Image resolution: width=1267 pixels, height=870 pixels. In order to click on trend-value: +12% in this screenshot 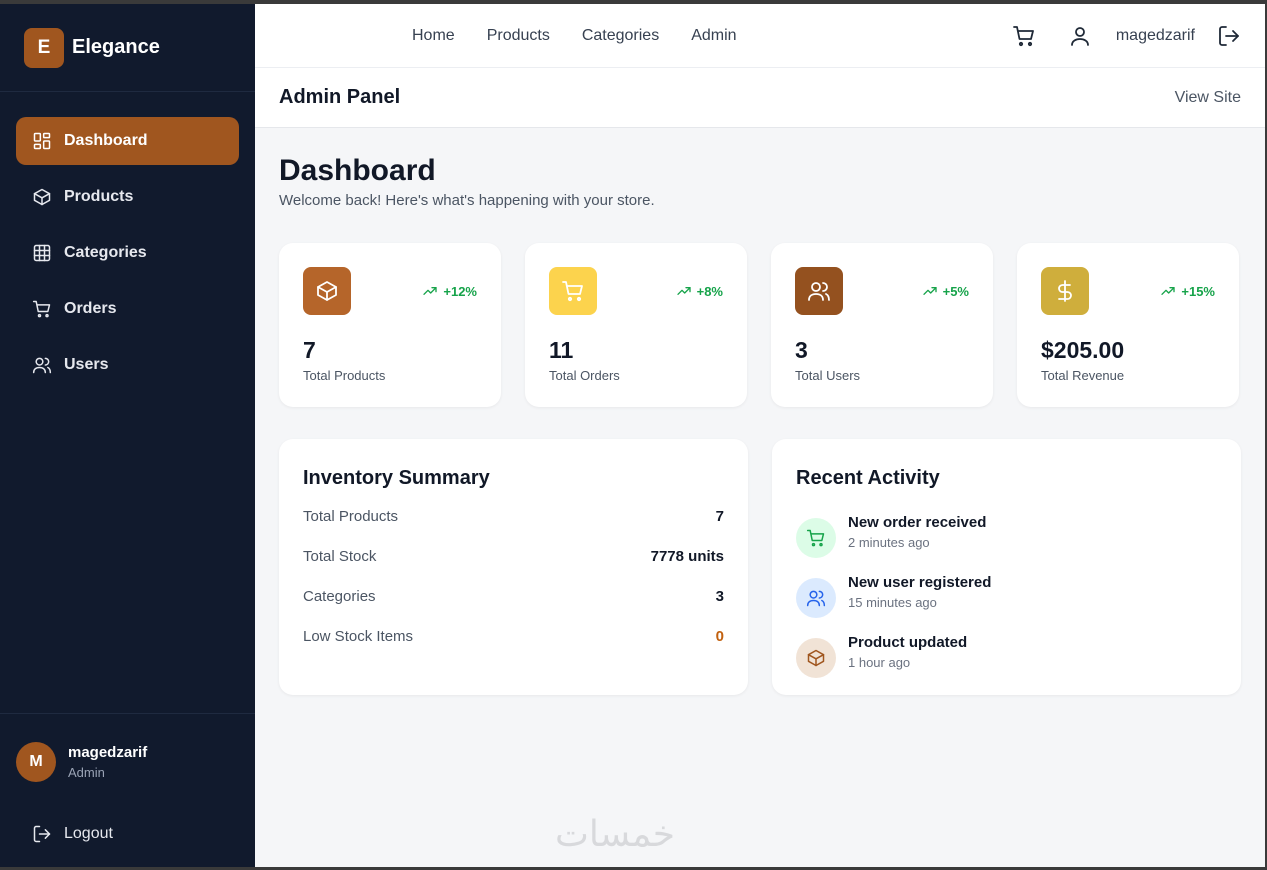, I will do `click(460, 291)`.